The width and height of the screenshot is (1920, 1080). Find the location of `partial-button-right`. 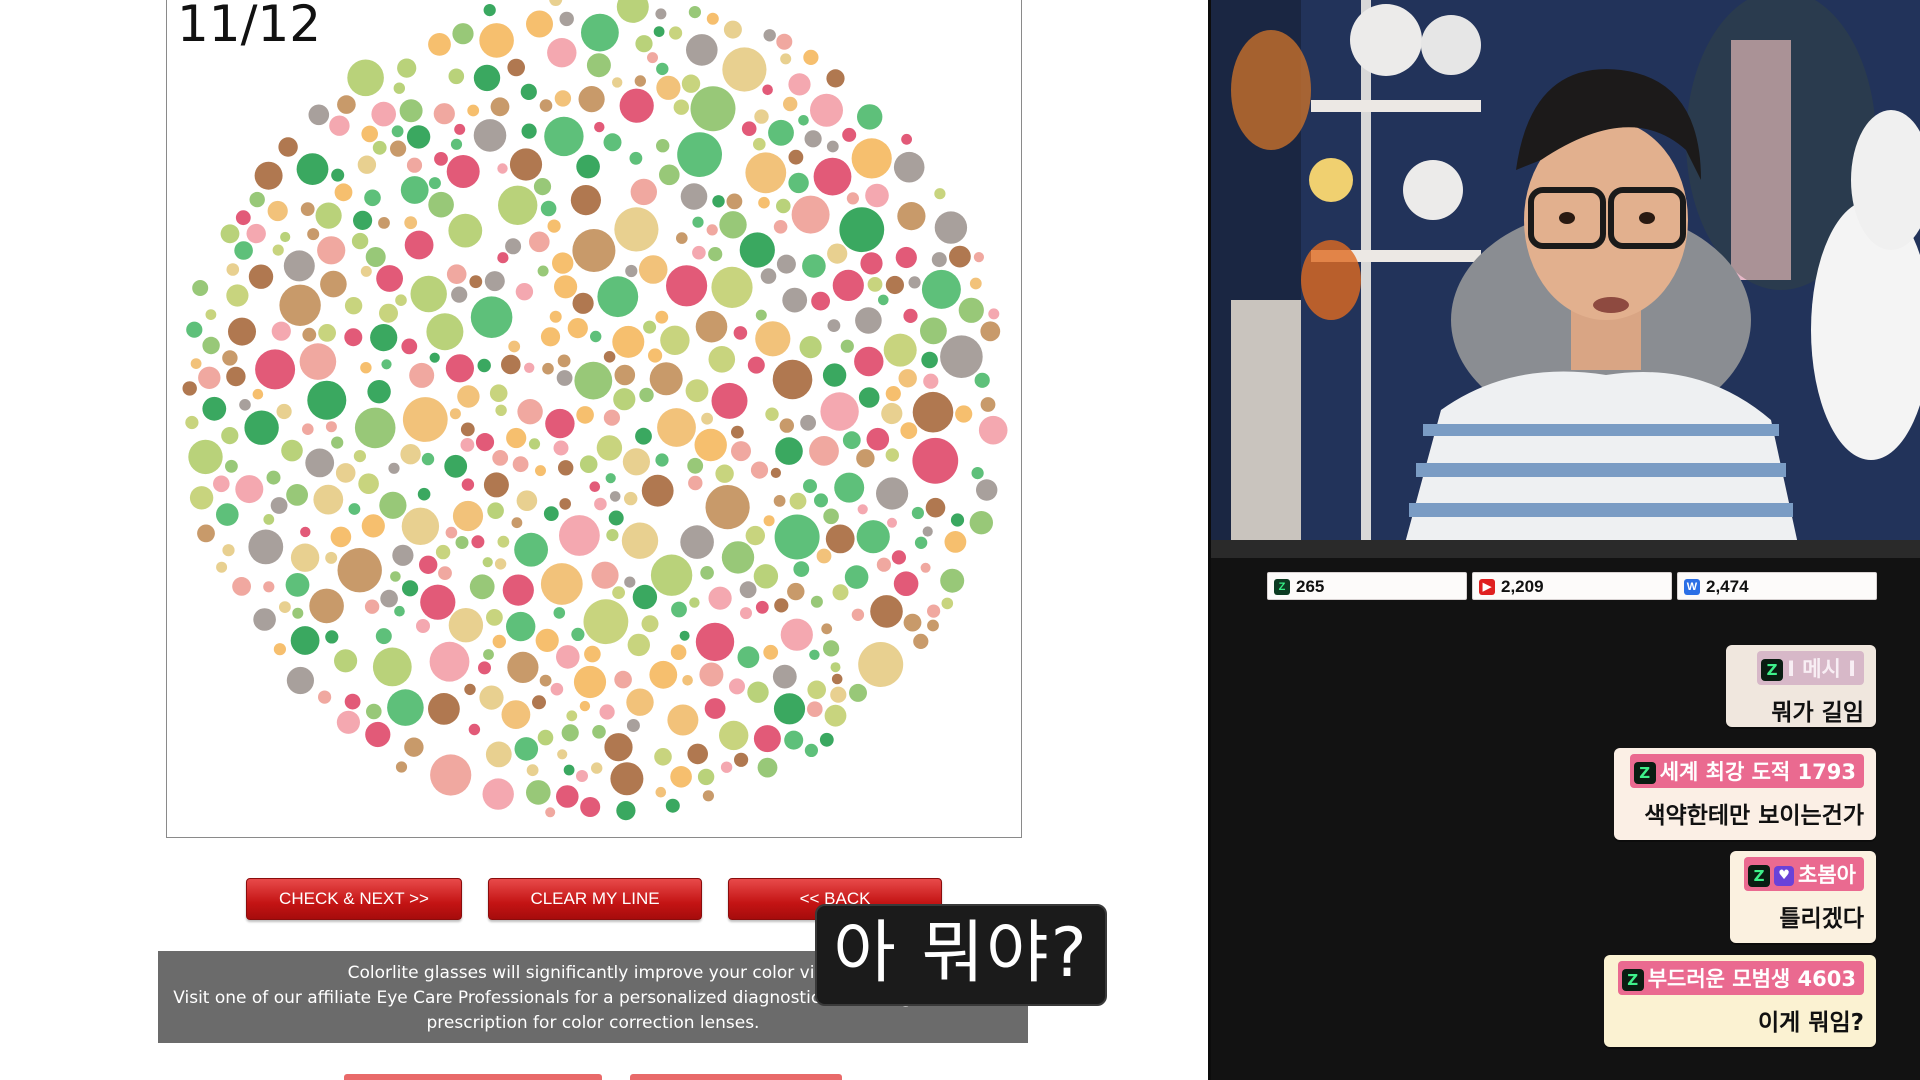

partial-button-right is located at coordinates (736, 1077).